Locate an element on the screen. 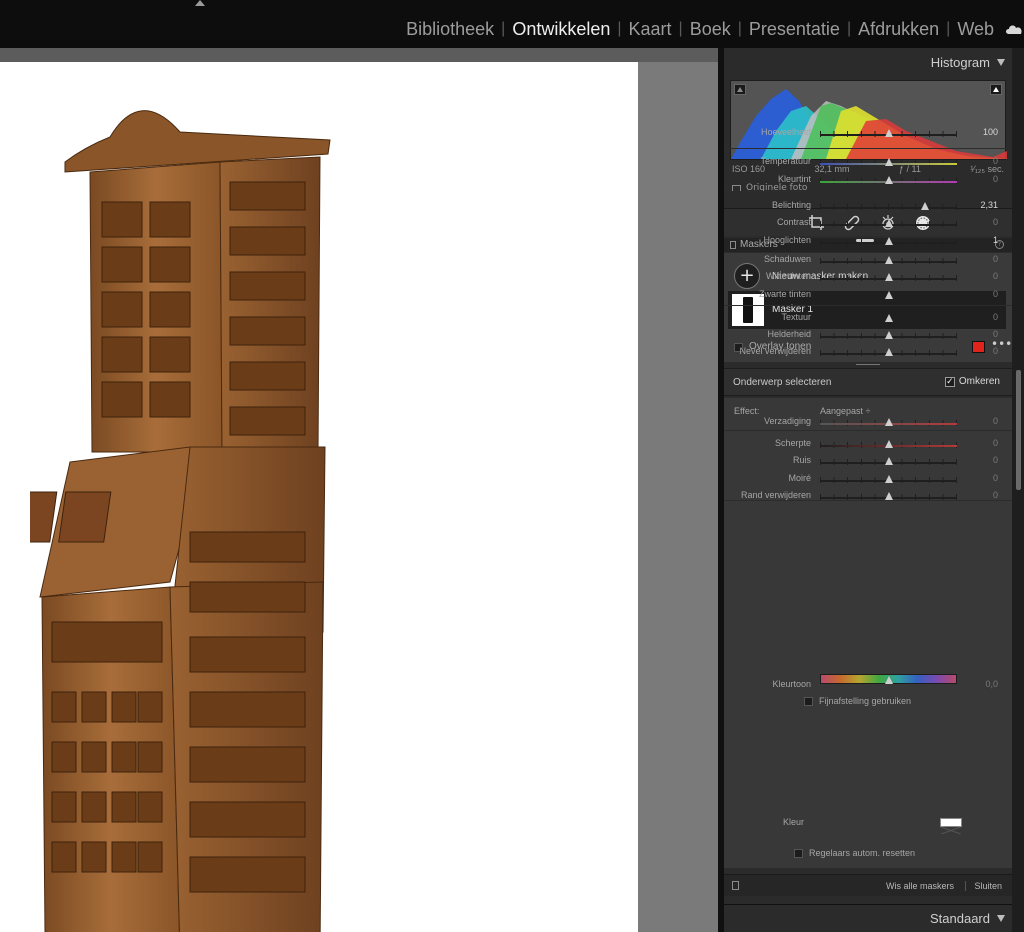 Image resolution: width=1024 pixels, height=932 pixels. slider-verzadiging: Verzadiging 0 is located at coordinates (868, 423).